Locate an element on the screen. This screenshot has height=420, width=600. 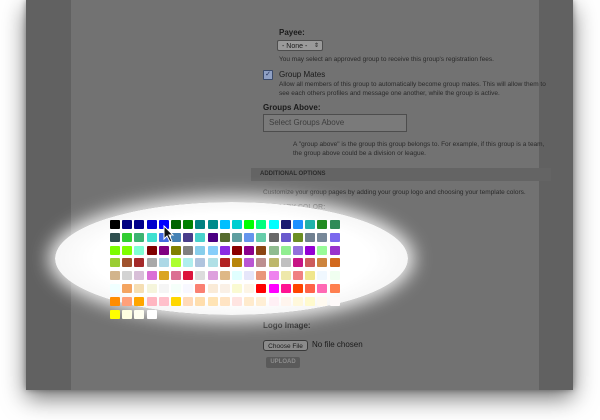
upload-button: UPLOAD is located at coordinates (283, 362).